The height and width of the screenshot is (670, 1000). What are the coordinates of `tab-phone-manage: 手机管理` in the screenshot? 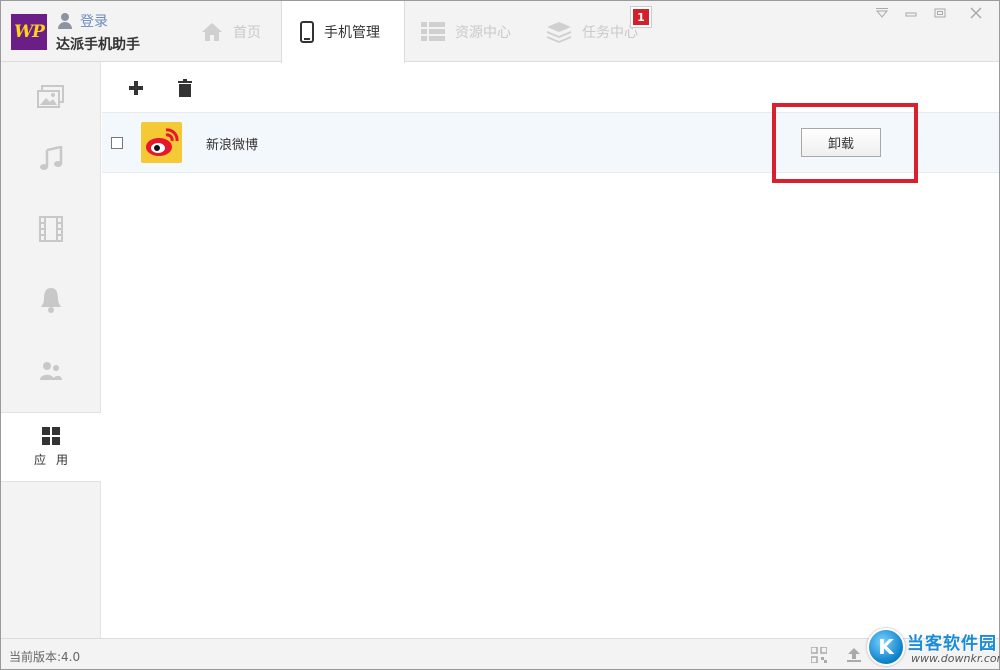 It's located at (343, 32).